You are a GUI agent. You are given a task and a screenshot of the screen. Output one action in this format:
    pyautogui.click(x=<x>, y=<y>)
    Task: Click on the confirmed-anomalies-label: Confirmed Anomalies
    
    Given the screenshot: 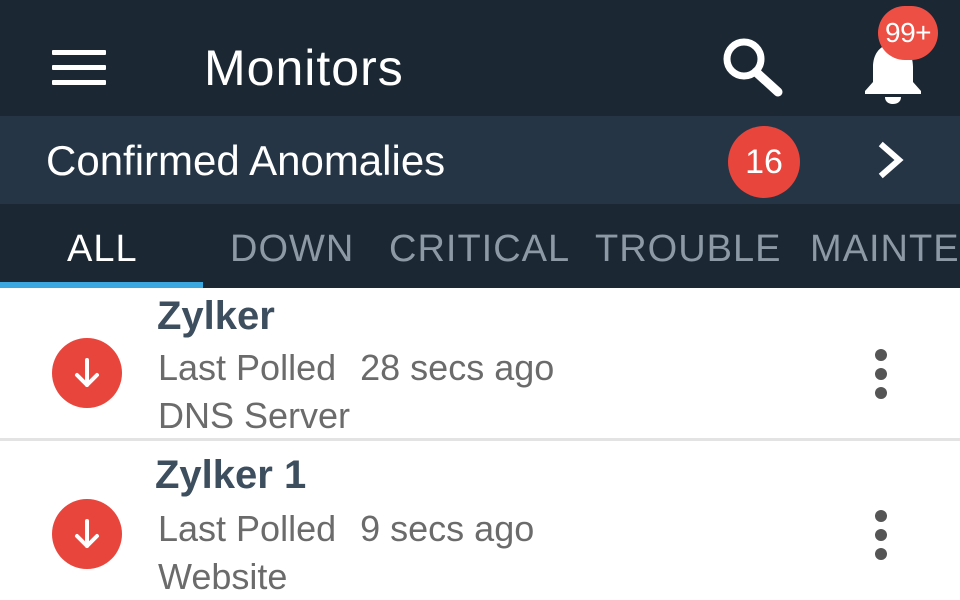 What is the action you would take?
    pyautogui.click(x=246, y=160)
    